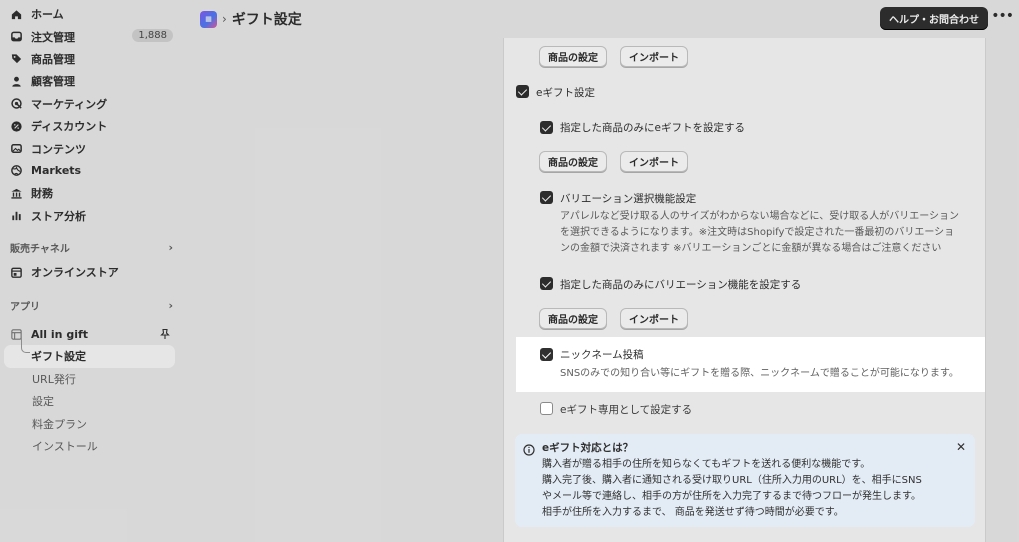  I want to click on sidebar-subitem-url: URL発行, so click(92, 379).